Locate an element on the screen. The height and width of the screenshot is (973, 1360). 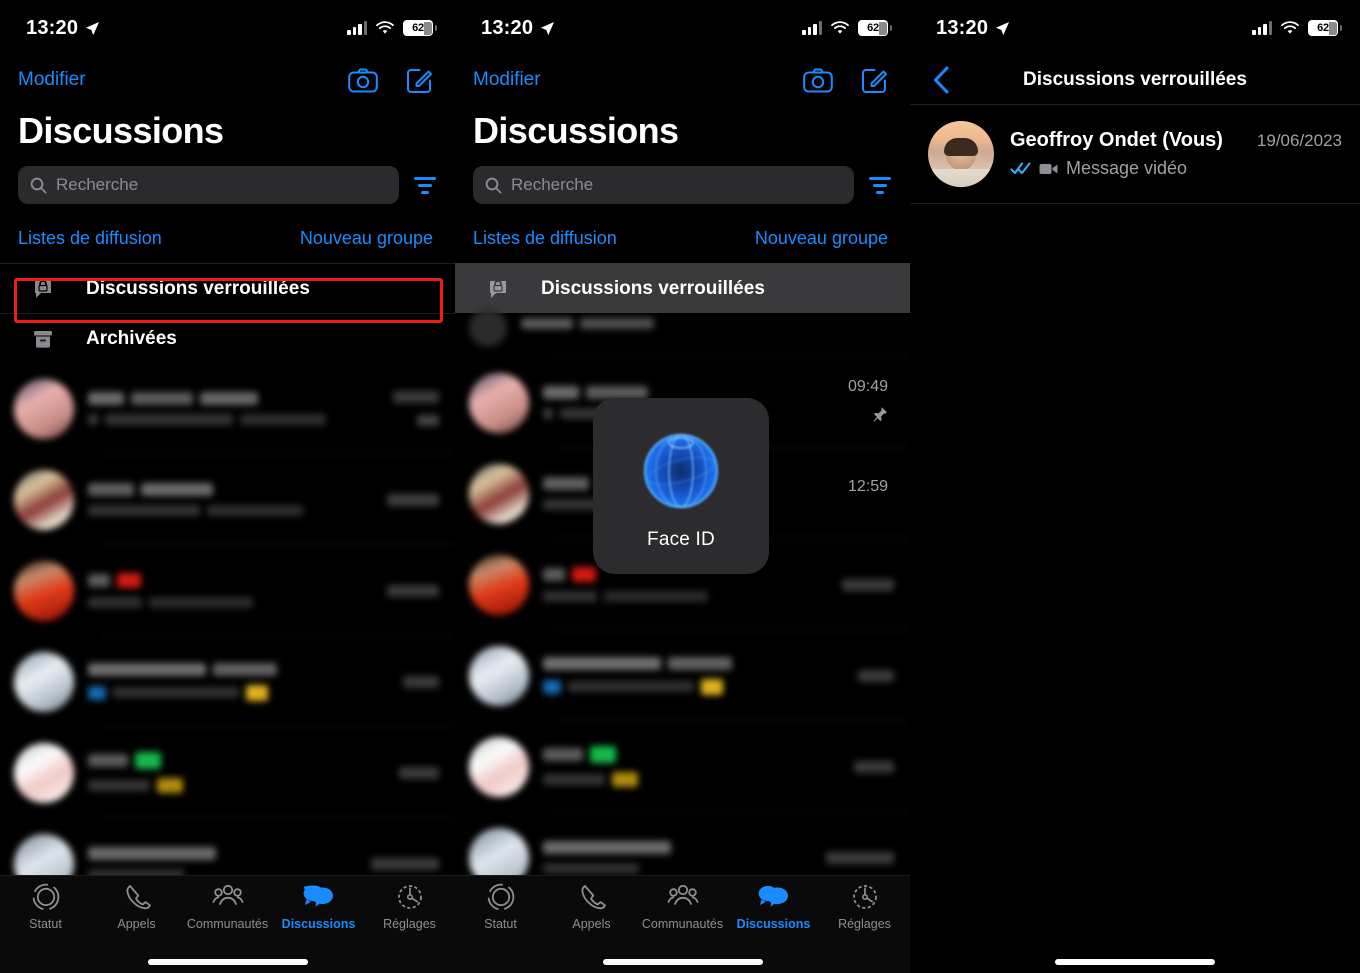
tab-label: Communautés is located at coordinates (227, 924).